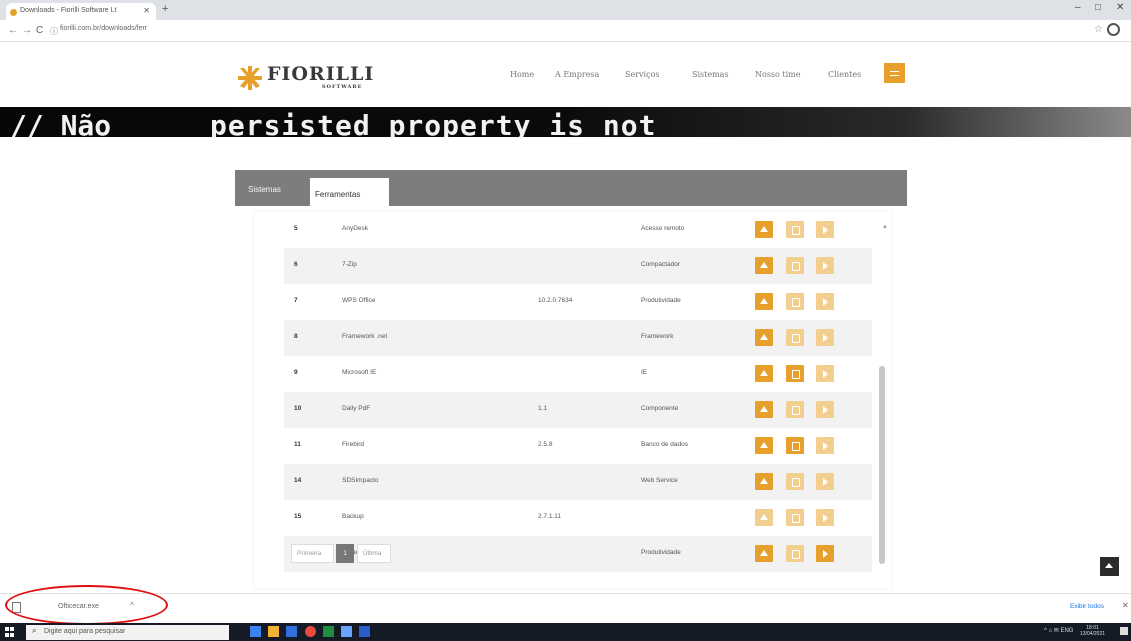 Image resolution: width=1131 pixels, height=641 pixels. What do you see at coordinates (296, 372) in the screenshot?
I see `row-number: 9` at bounding box center [296, 372].